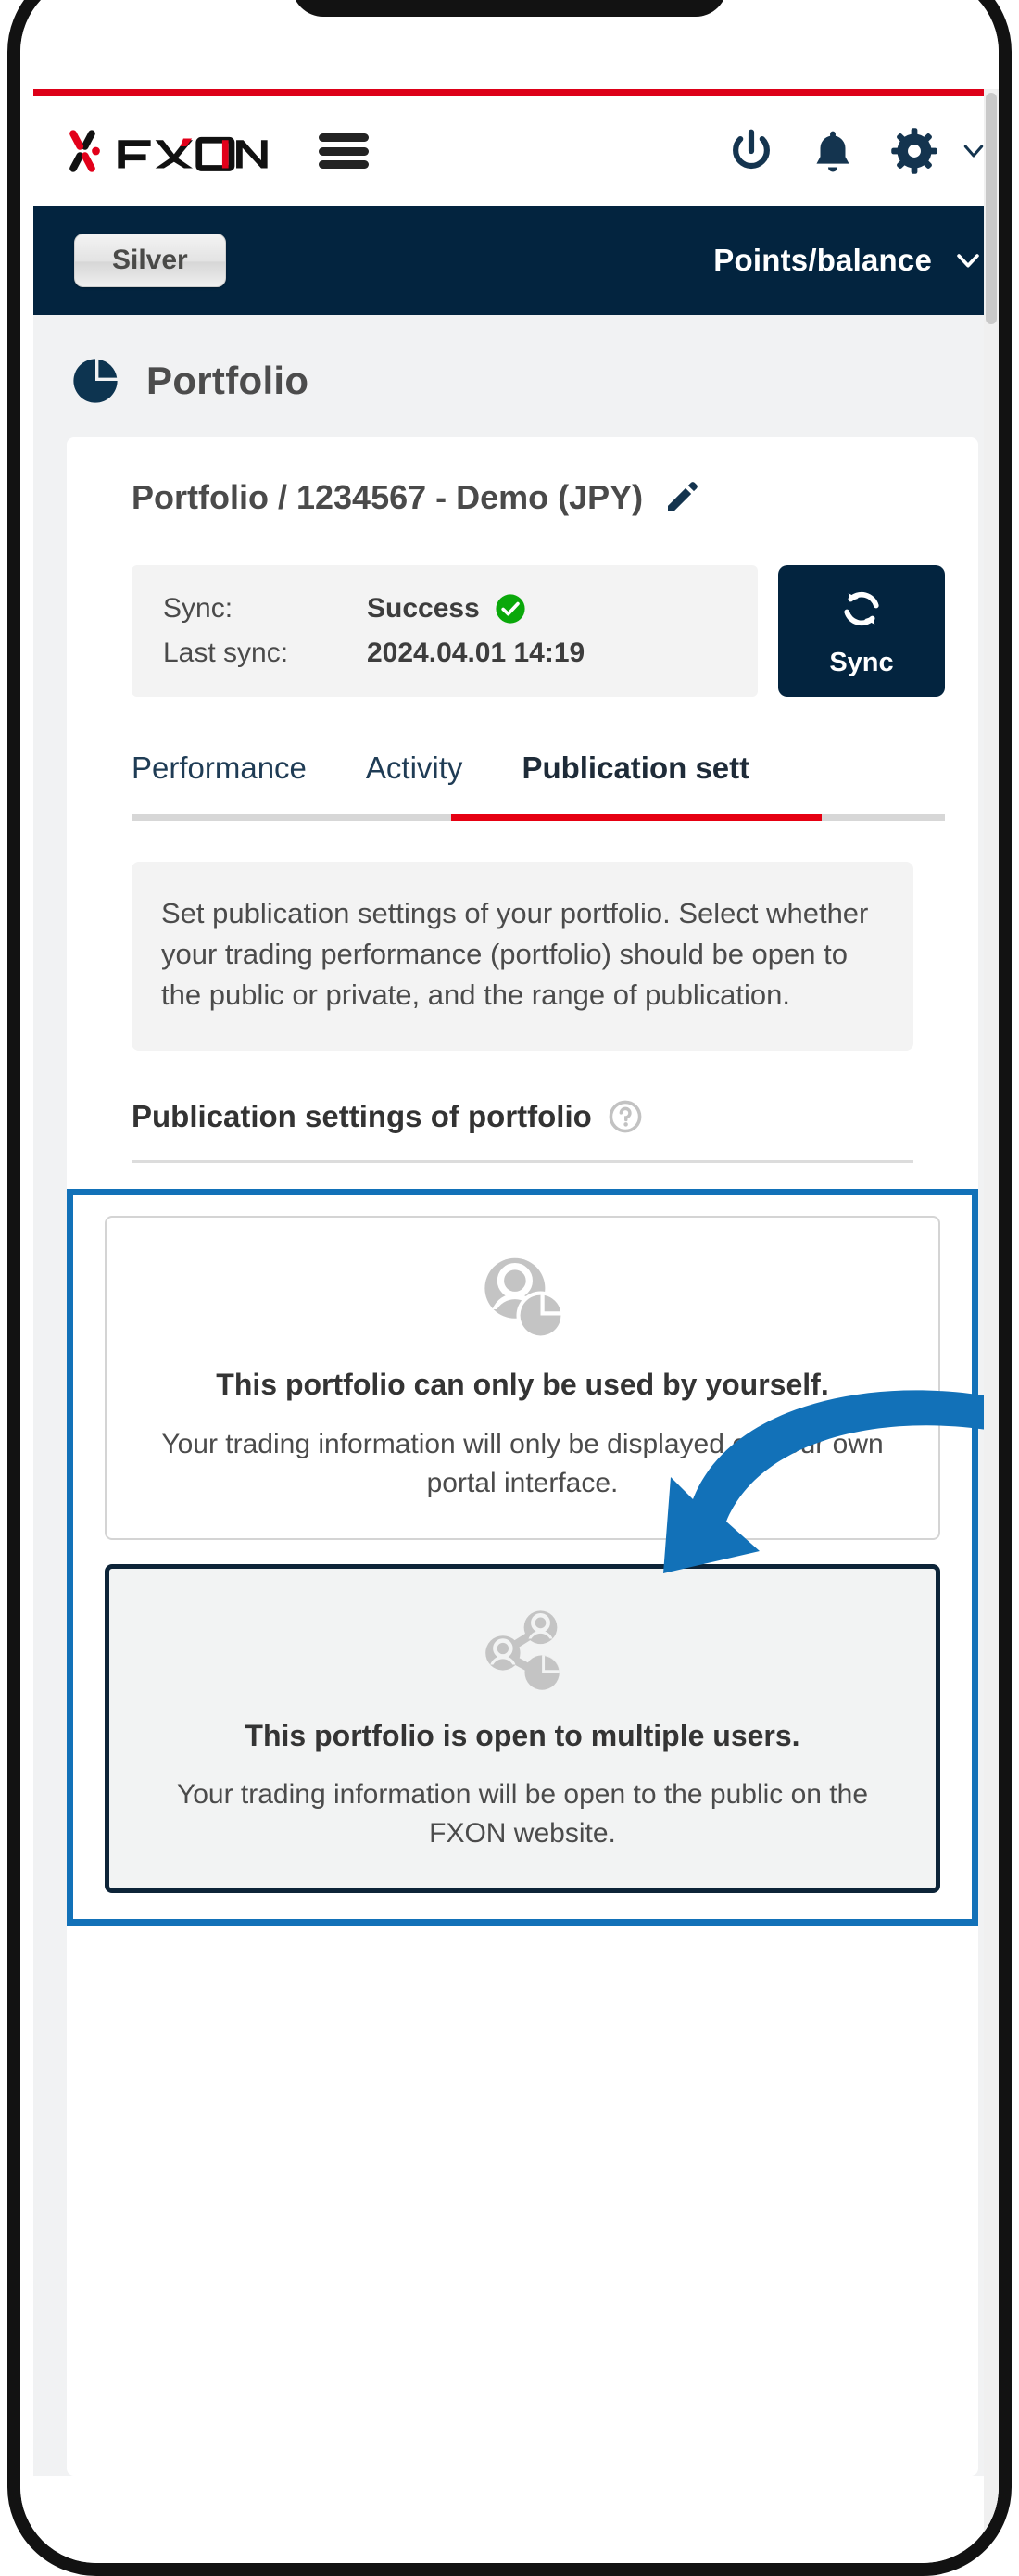 The image size is (1019, 2576). Describe the element at coordinates (226, 653) in the screenshot. I see `last-sync-label: Last sync:` at that location.